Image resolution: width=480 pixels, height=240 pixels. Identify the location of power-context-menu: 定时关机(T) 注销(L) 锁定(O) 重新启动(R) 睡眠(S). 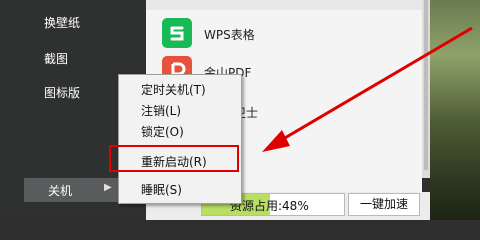
(180, 139).